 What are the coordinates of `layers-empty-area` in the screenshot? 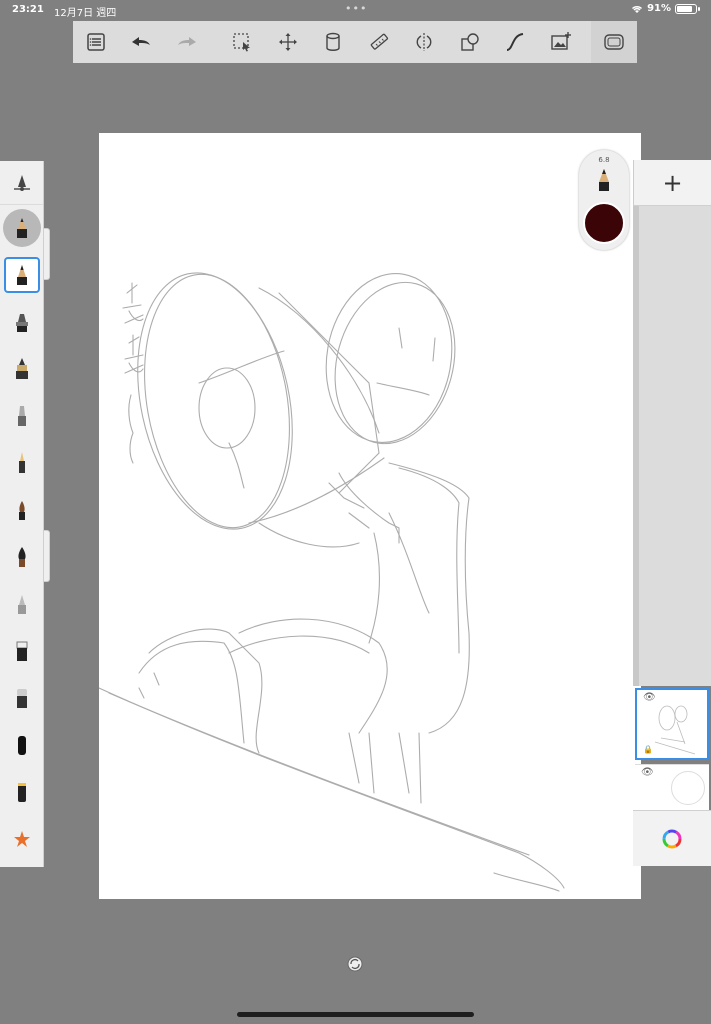 It's located at (672, 446).